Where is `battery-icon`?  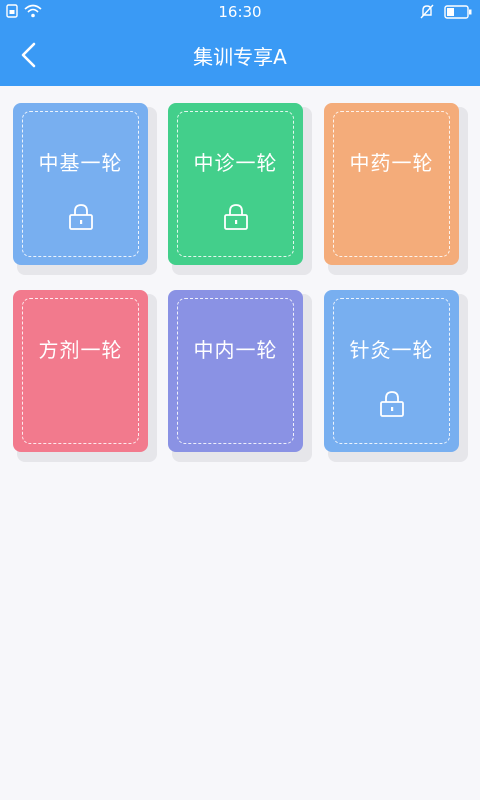 battery-icon is located at coordinates (458, 11).